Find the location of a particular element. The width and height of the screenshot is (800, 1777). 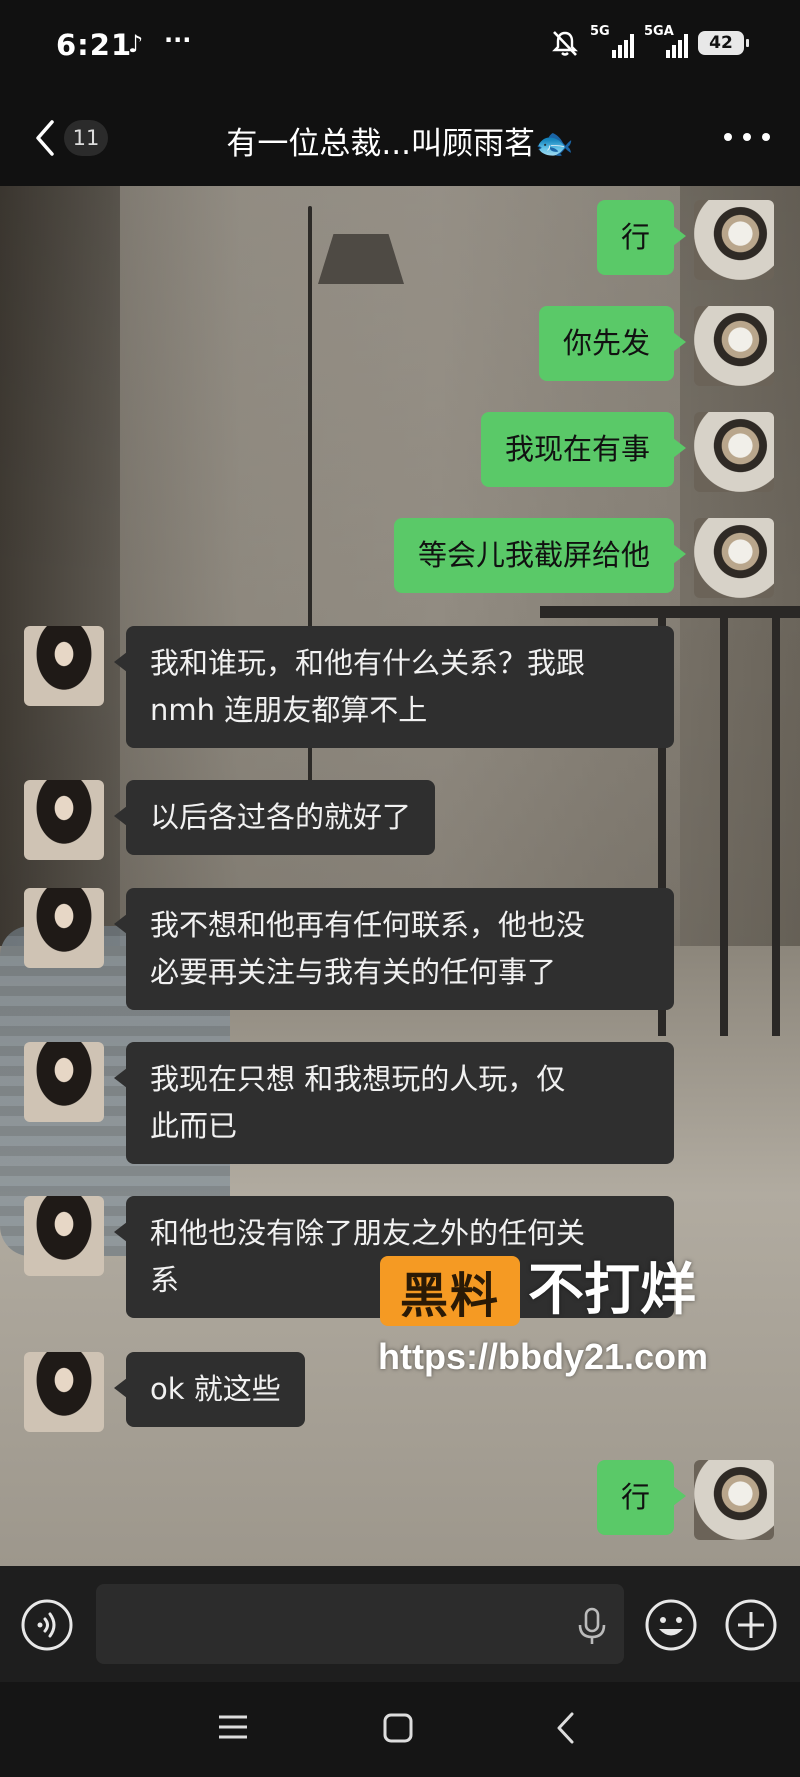

home-icon is located at coordinates (398, 1728).